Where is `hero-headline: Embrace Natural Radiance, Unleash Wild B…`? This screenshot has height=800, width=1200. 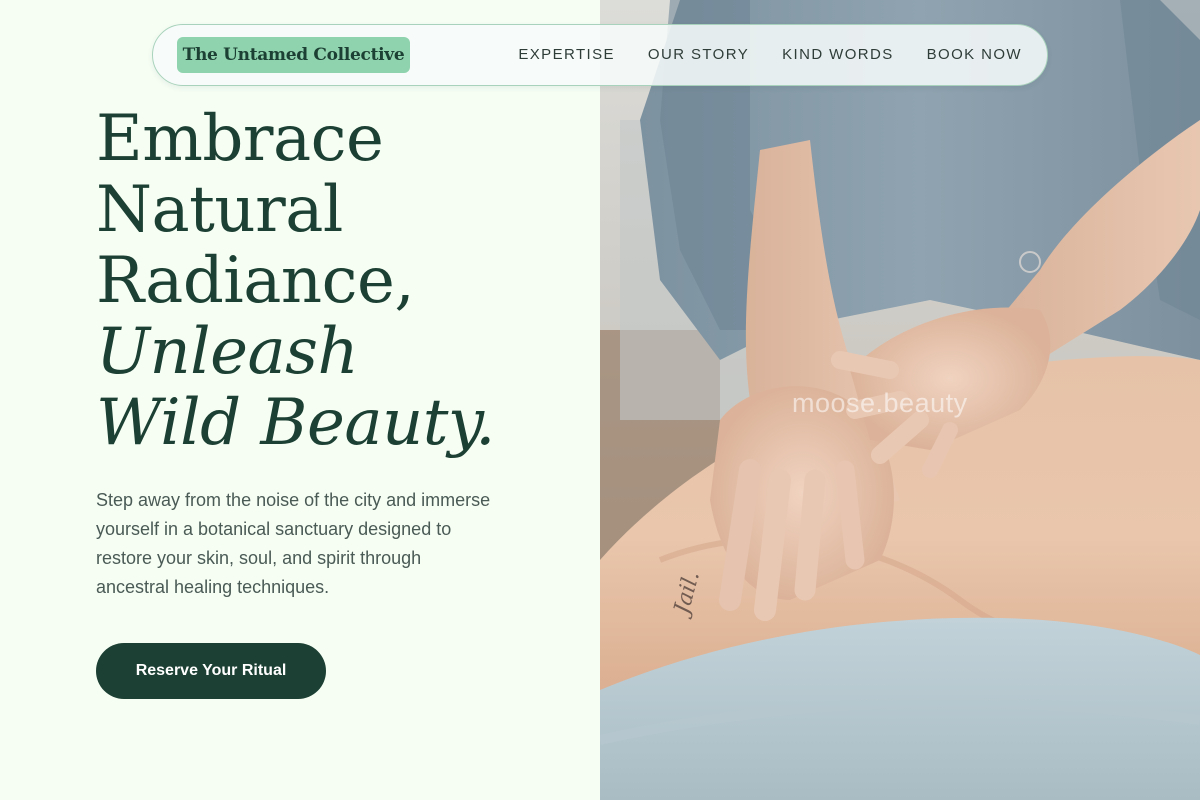 hero-headline: Embrace Natural Radiance, Unleash Wild B… is located at coordinates (295, 281).